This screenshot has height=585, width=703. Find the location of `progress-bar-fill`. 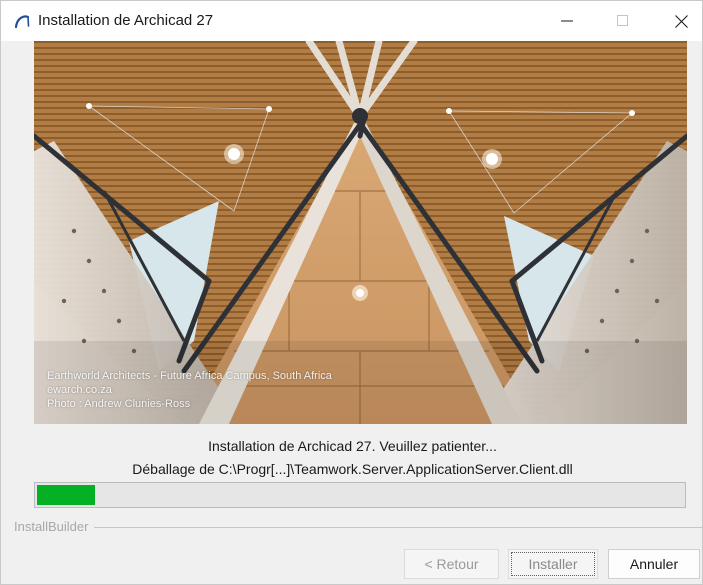

progress-bar-fill is located at coordinates (66, 495).